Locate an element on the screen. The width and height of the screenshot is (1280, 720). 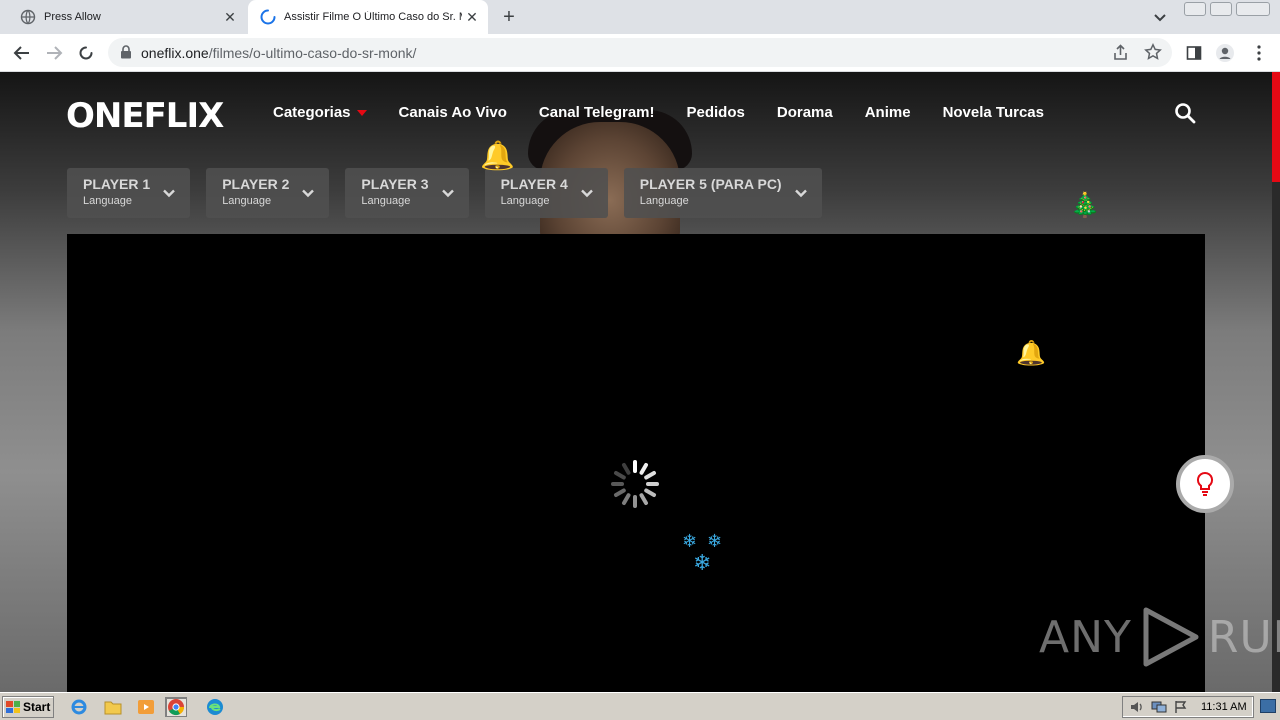
back-arrow-icon is located at coordinates (22, 53).